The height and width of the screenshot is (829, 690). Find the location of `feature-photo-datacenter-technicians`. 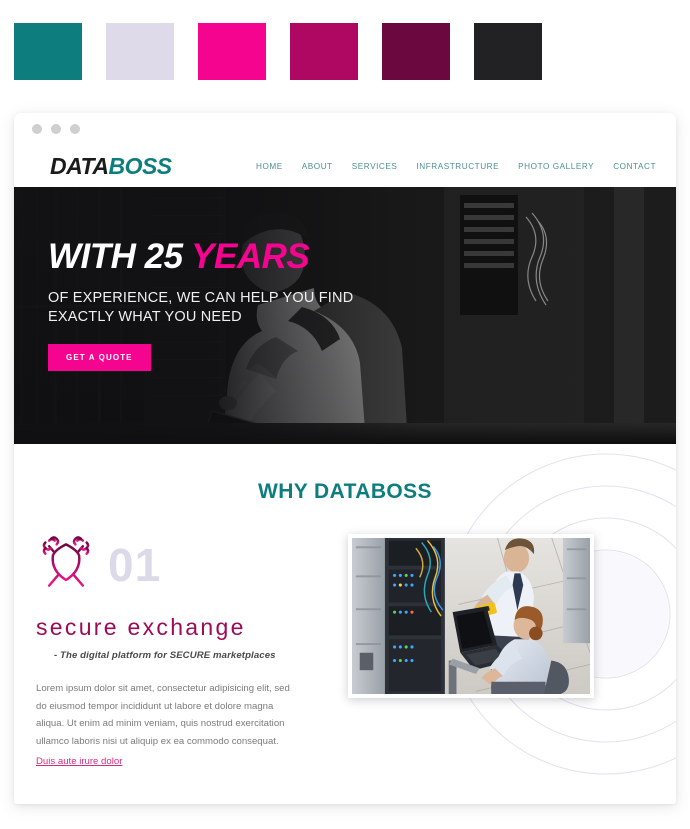

feature-photo-datacenter-technicians is located at coordinates (471, 616).